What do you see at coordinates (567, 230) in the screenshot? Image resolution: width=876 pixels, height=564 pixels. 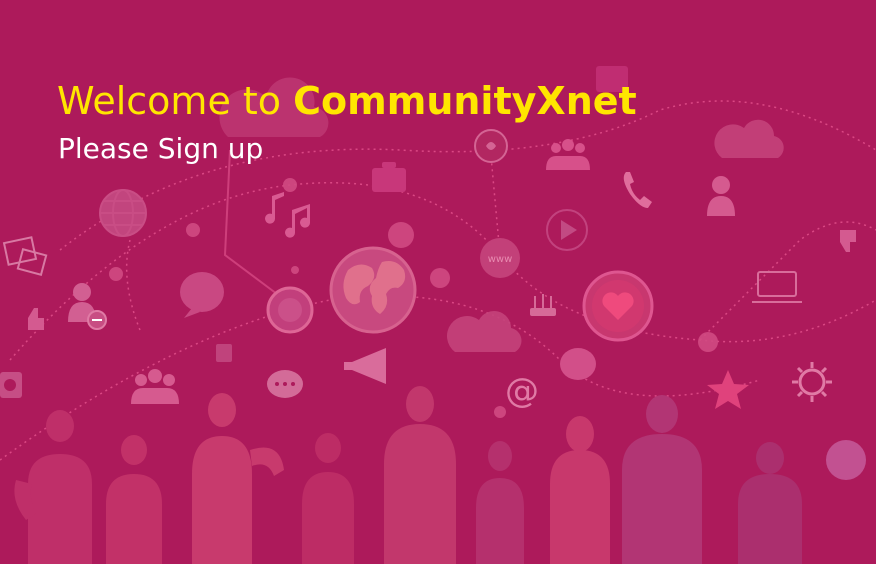 I see `play-icon` at bounding box center [567, 230].